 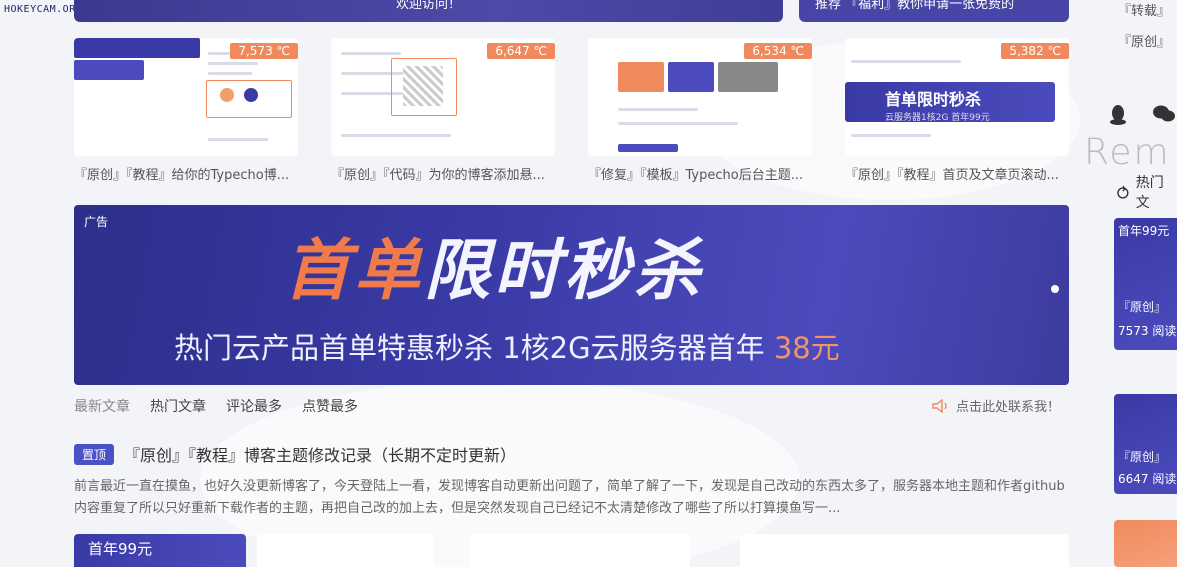 I want to click on view-count-badge: 6,534 ℃, so click(x=778, y=51).